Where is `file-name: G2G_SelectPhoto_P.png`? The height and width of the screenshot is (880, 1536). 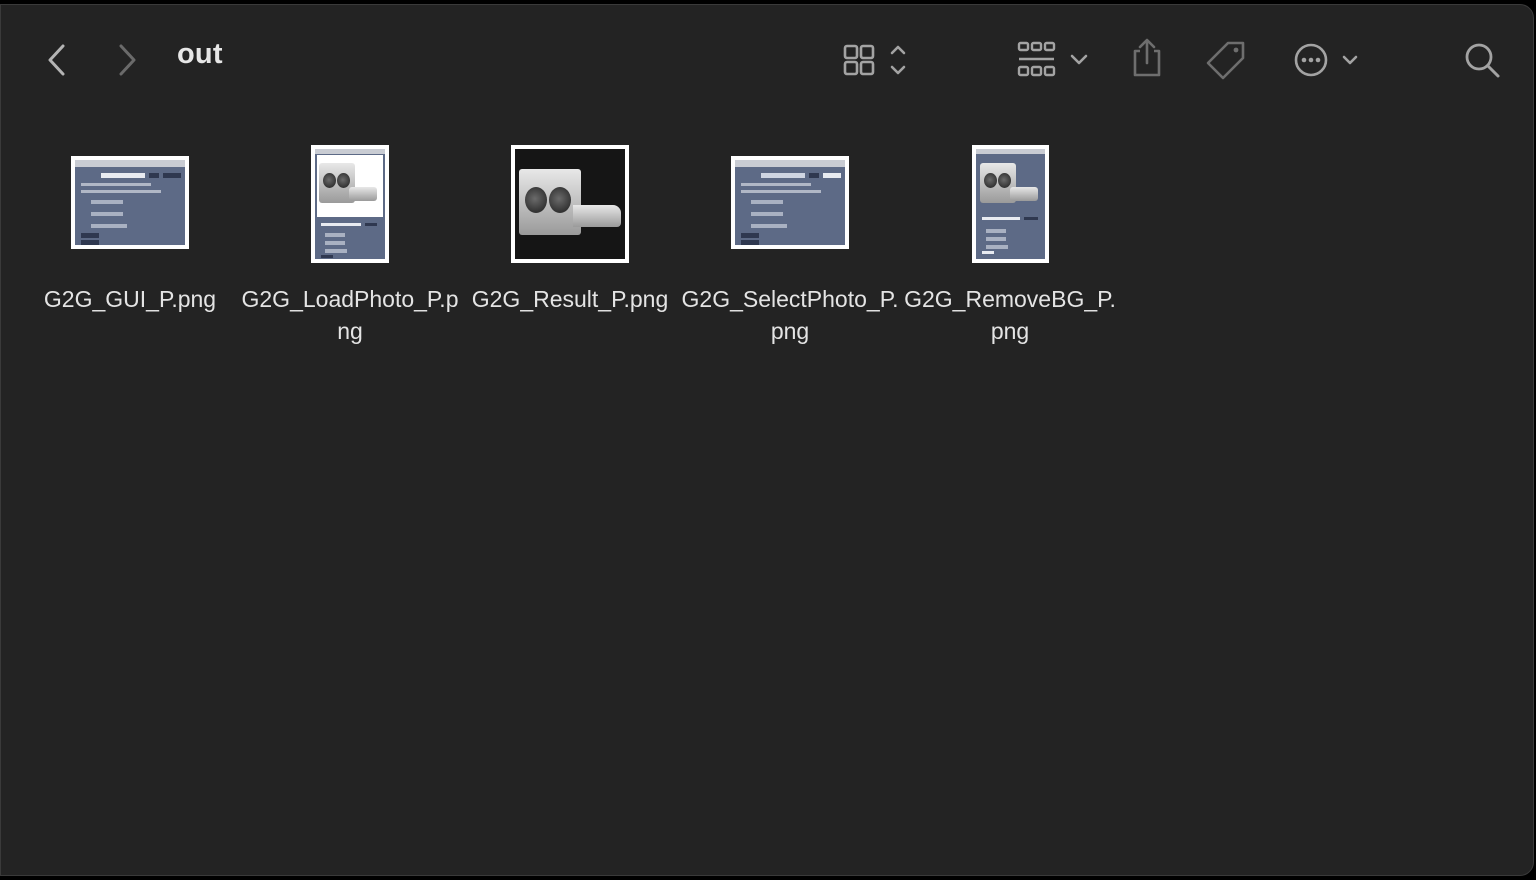 file-name: G2G_SelectPhoto_P.png is located at coordinates (790, 315).